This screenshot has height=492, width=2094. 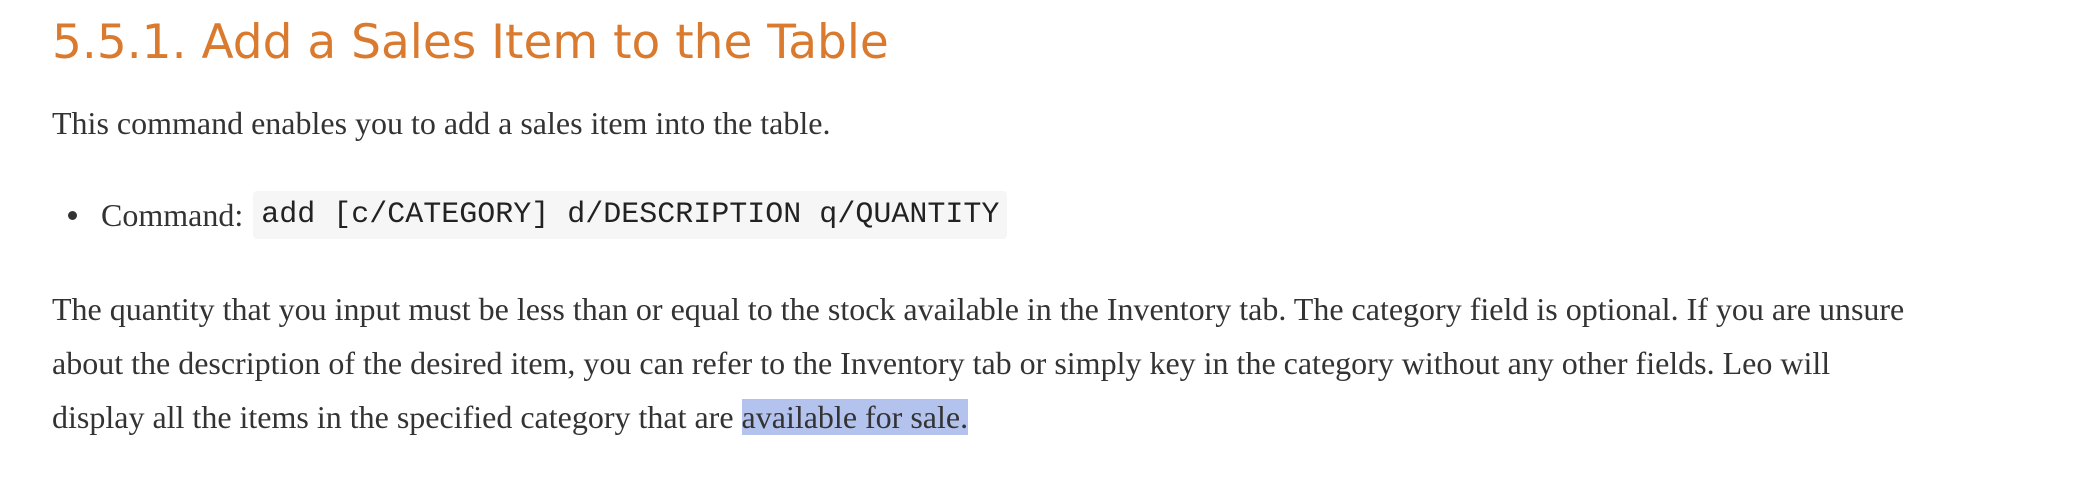 What do you see at coordinates (72, 215) in the screenshot?
I see `bullet-icon` at bounding box center [72, 215].